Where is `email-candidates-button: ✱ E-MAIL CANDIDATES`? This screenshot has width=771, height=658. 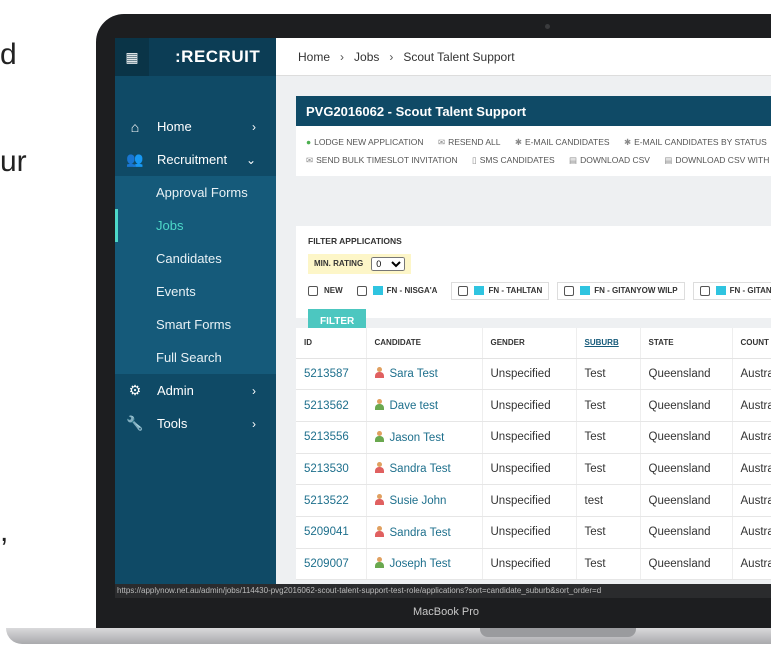
email-candidates-button: ✱ E-MAIL CANDIDATES is located at coordinates (565, 142).